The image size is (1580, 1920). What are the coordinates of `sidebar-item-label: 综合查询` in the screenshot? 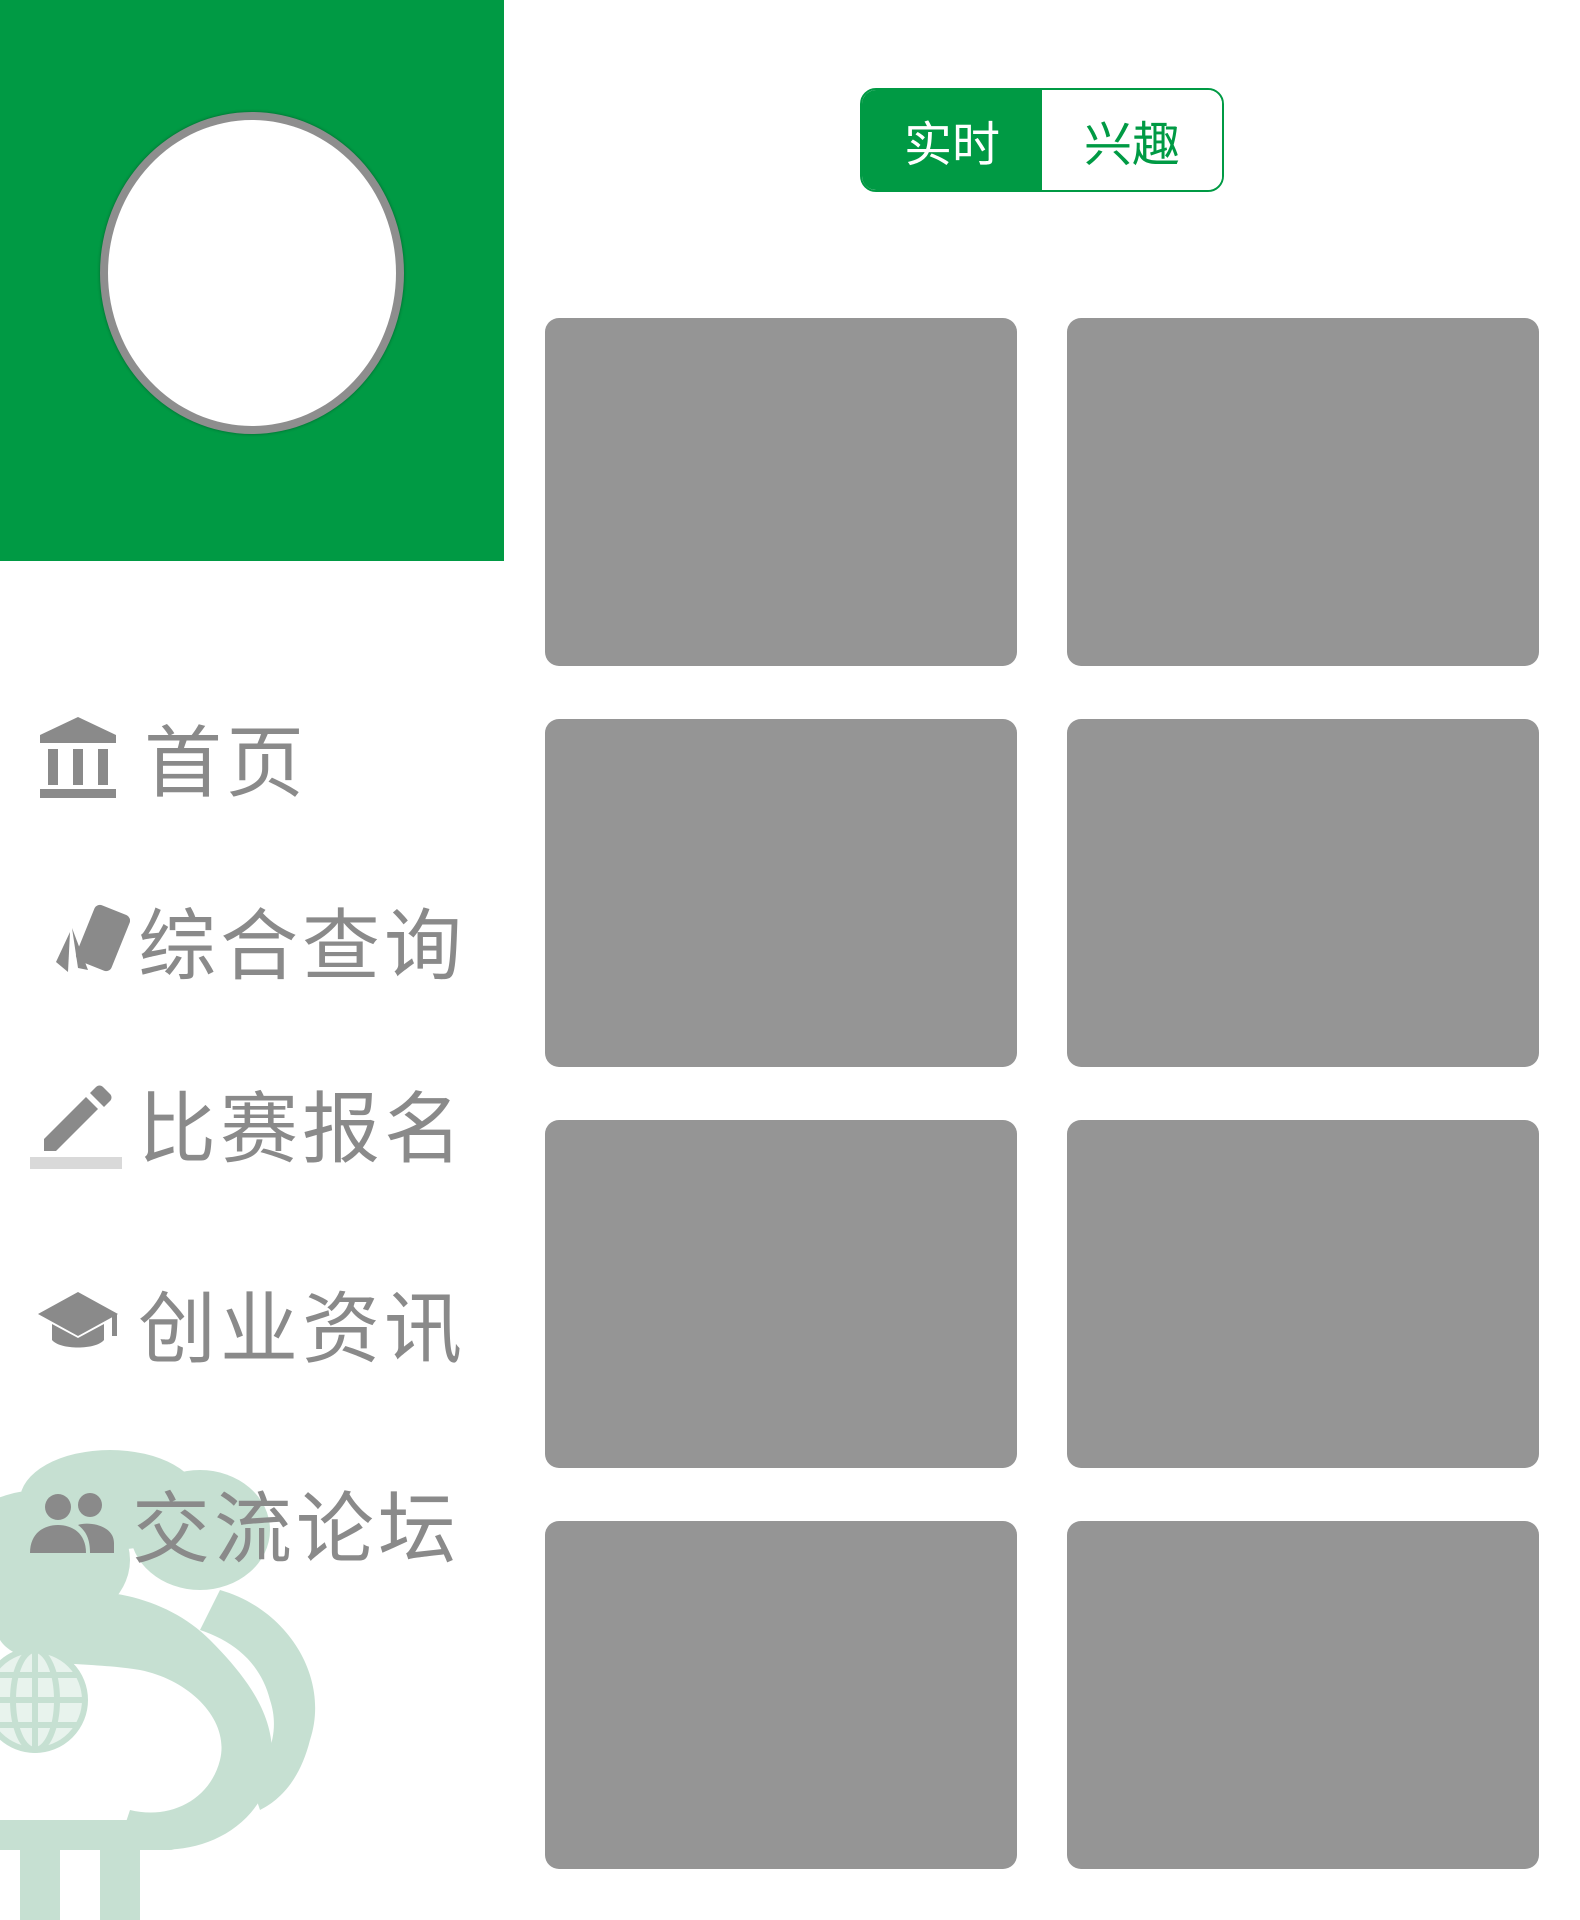 It's located at (302, 947).